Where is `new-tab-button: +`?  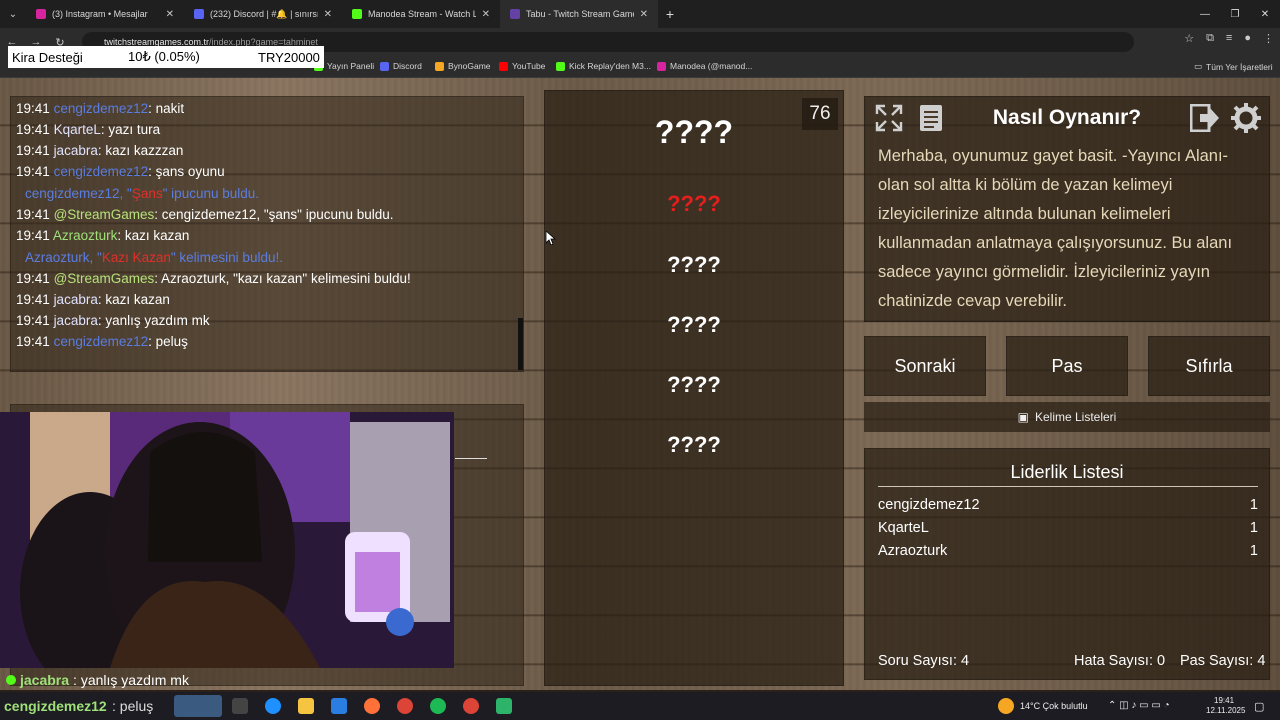
new-tab-button: + is located at coordinates (670, 14).